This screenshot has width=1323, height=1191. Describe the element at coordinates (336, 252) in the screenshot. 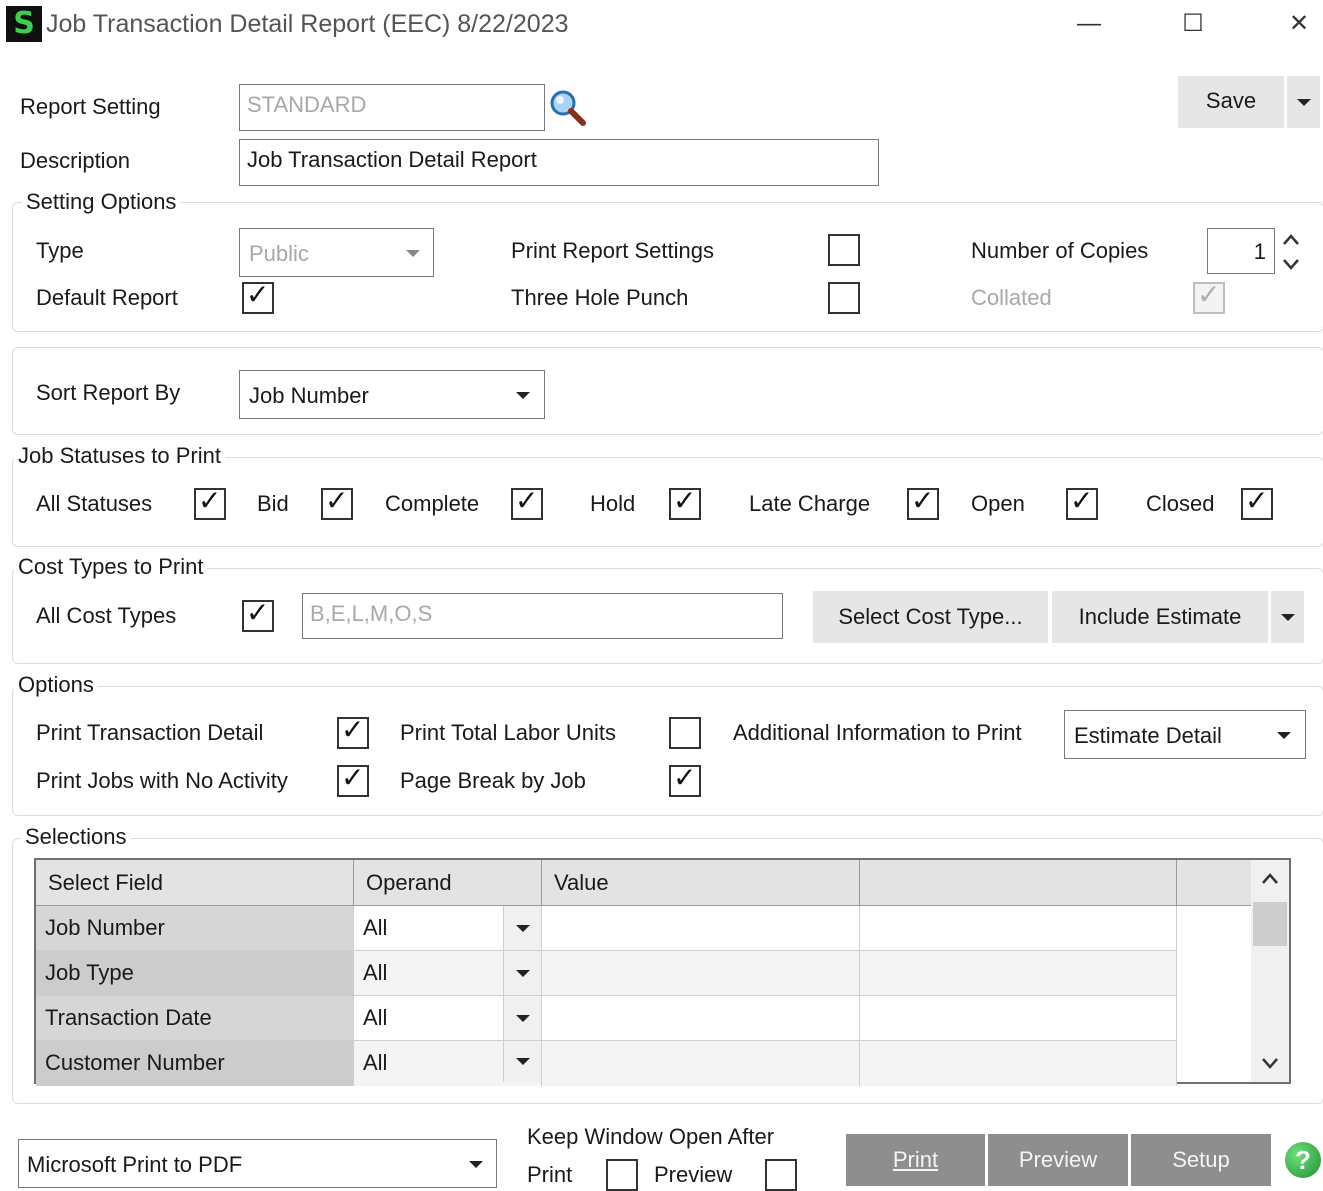

I see `type-select: Public` at that location.